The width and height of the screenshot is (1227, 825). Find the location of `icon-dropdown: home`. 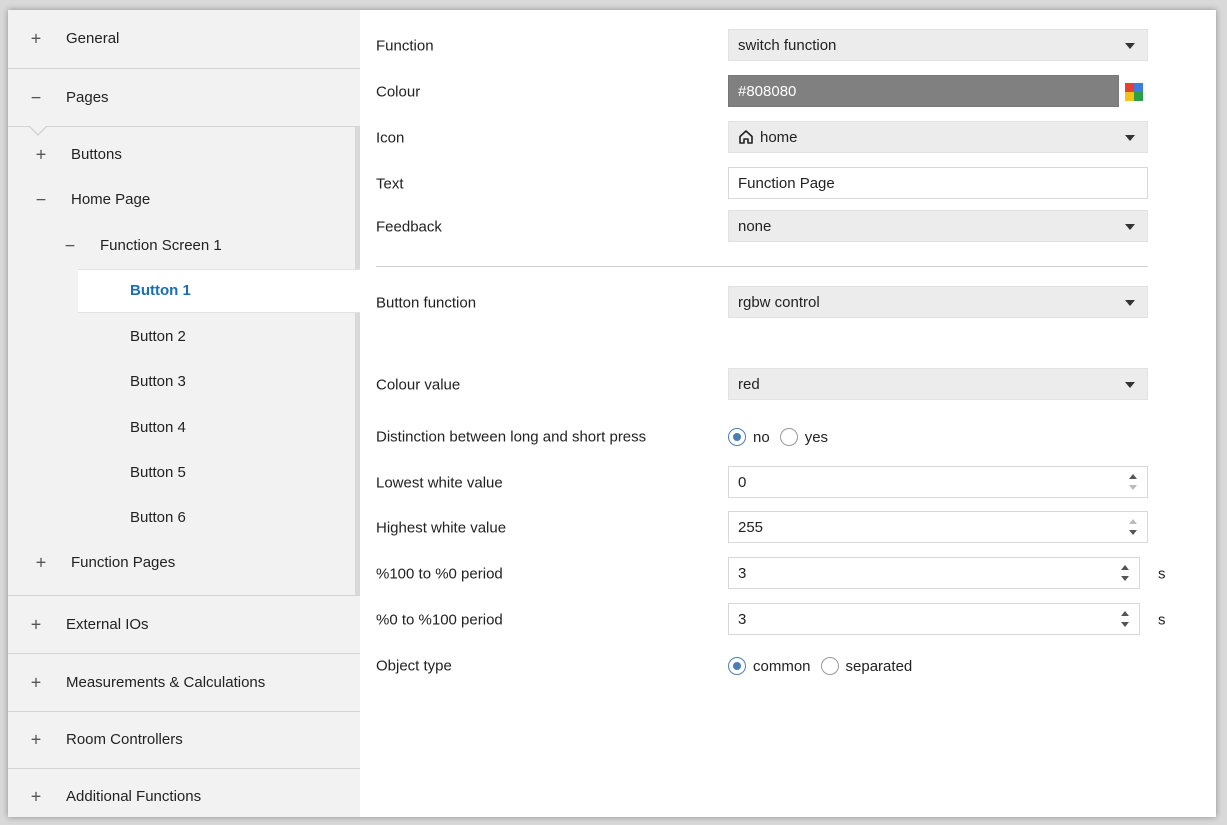

icon-dropdown: home is located at coordinates (938, 137).